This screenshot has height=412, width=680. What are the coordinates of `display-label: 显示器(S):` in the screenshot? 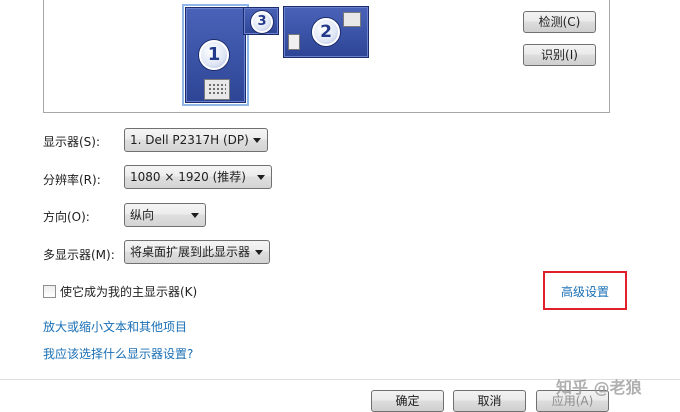 It's located at (72, 142).